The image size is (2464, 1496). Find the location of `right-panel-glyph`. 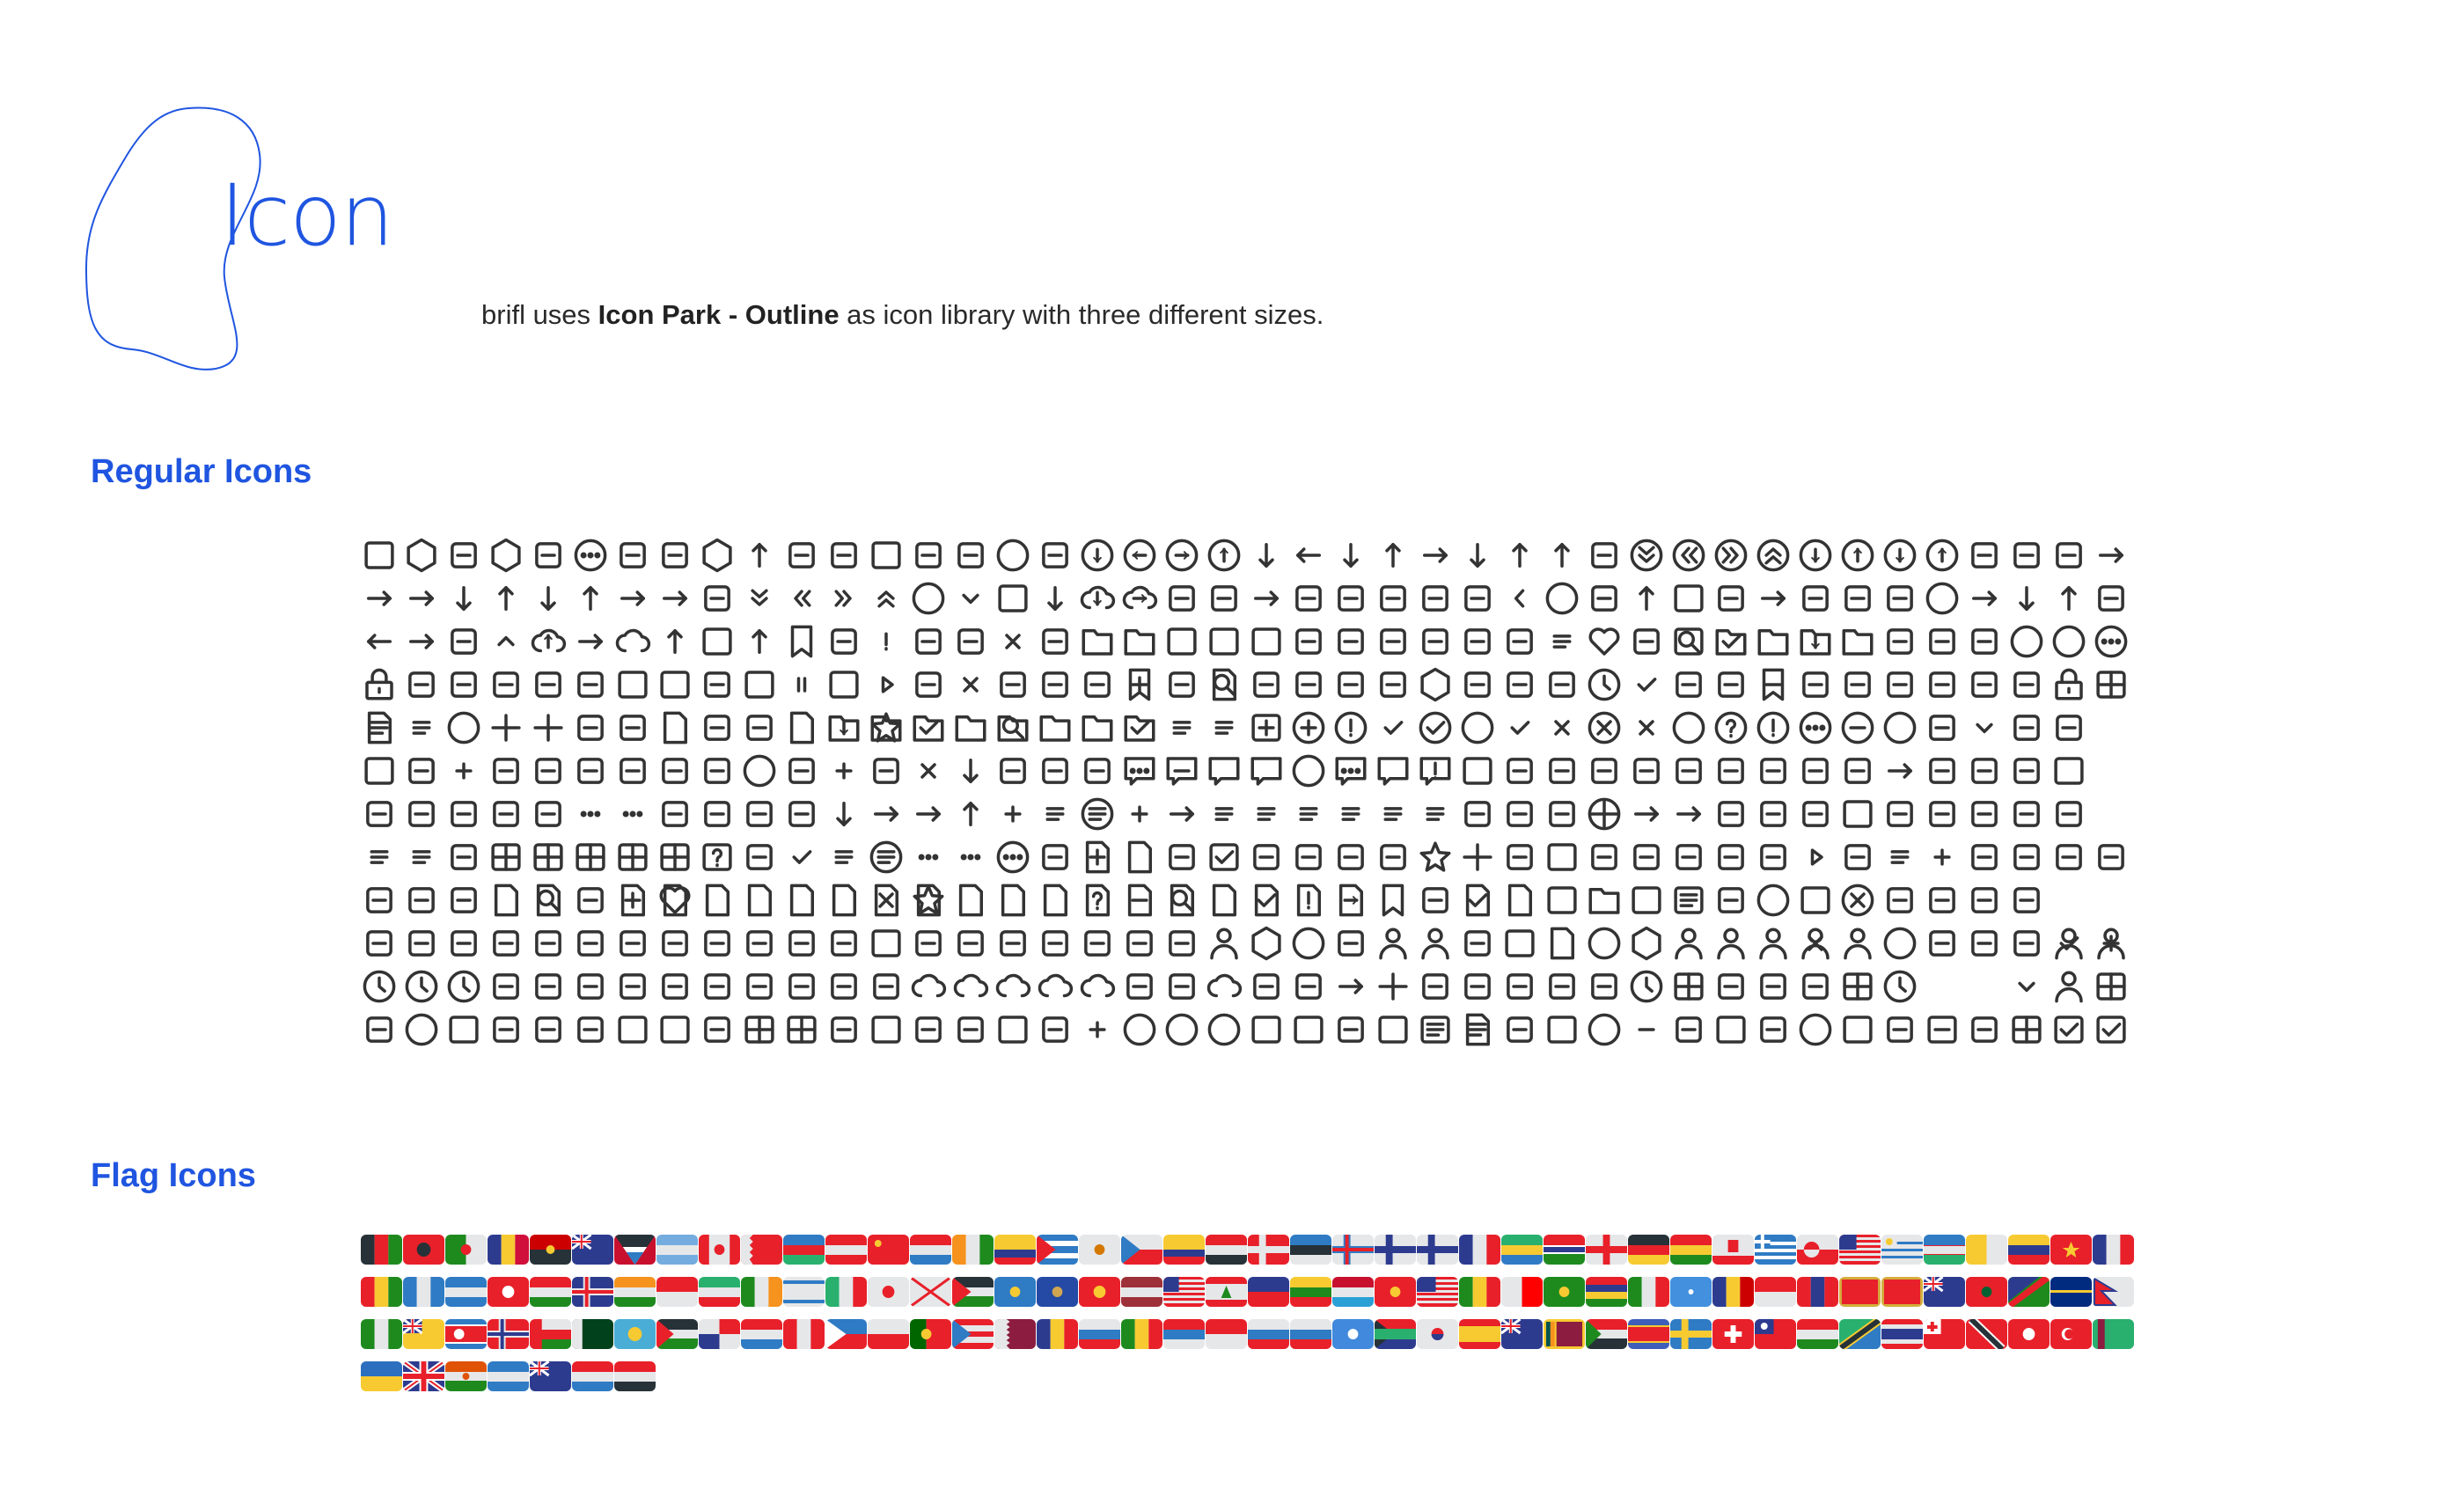

right-panel-glyph is located at coordinates (1182, 641).